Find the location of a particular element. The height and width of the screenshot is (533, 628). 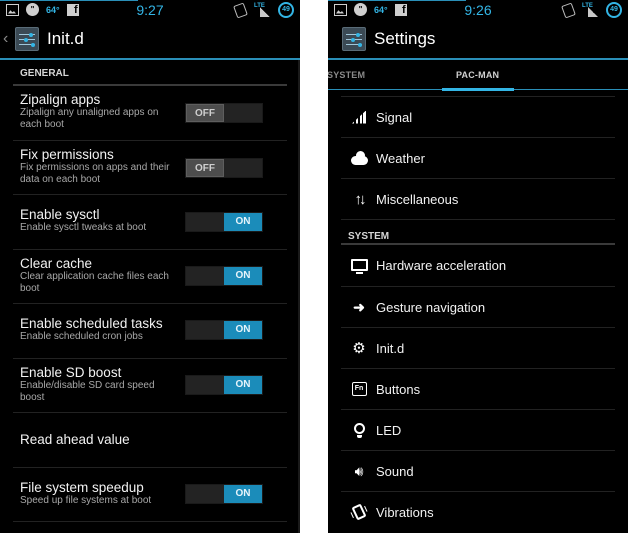

vibrate-icon is located at coordinates (359, 512).